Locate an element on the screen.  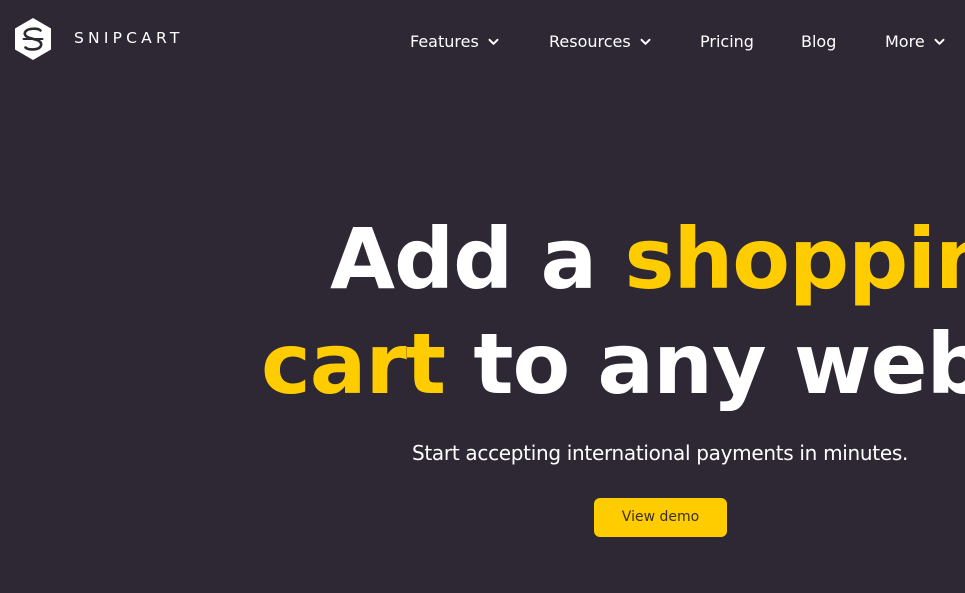
brand-name: SNIPCART is located at coordinates (129, 38).